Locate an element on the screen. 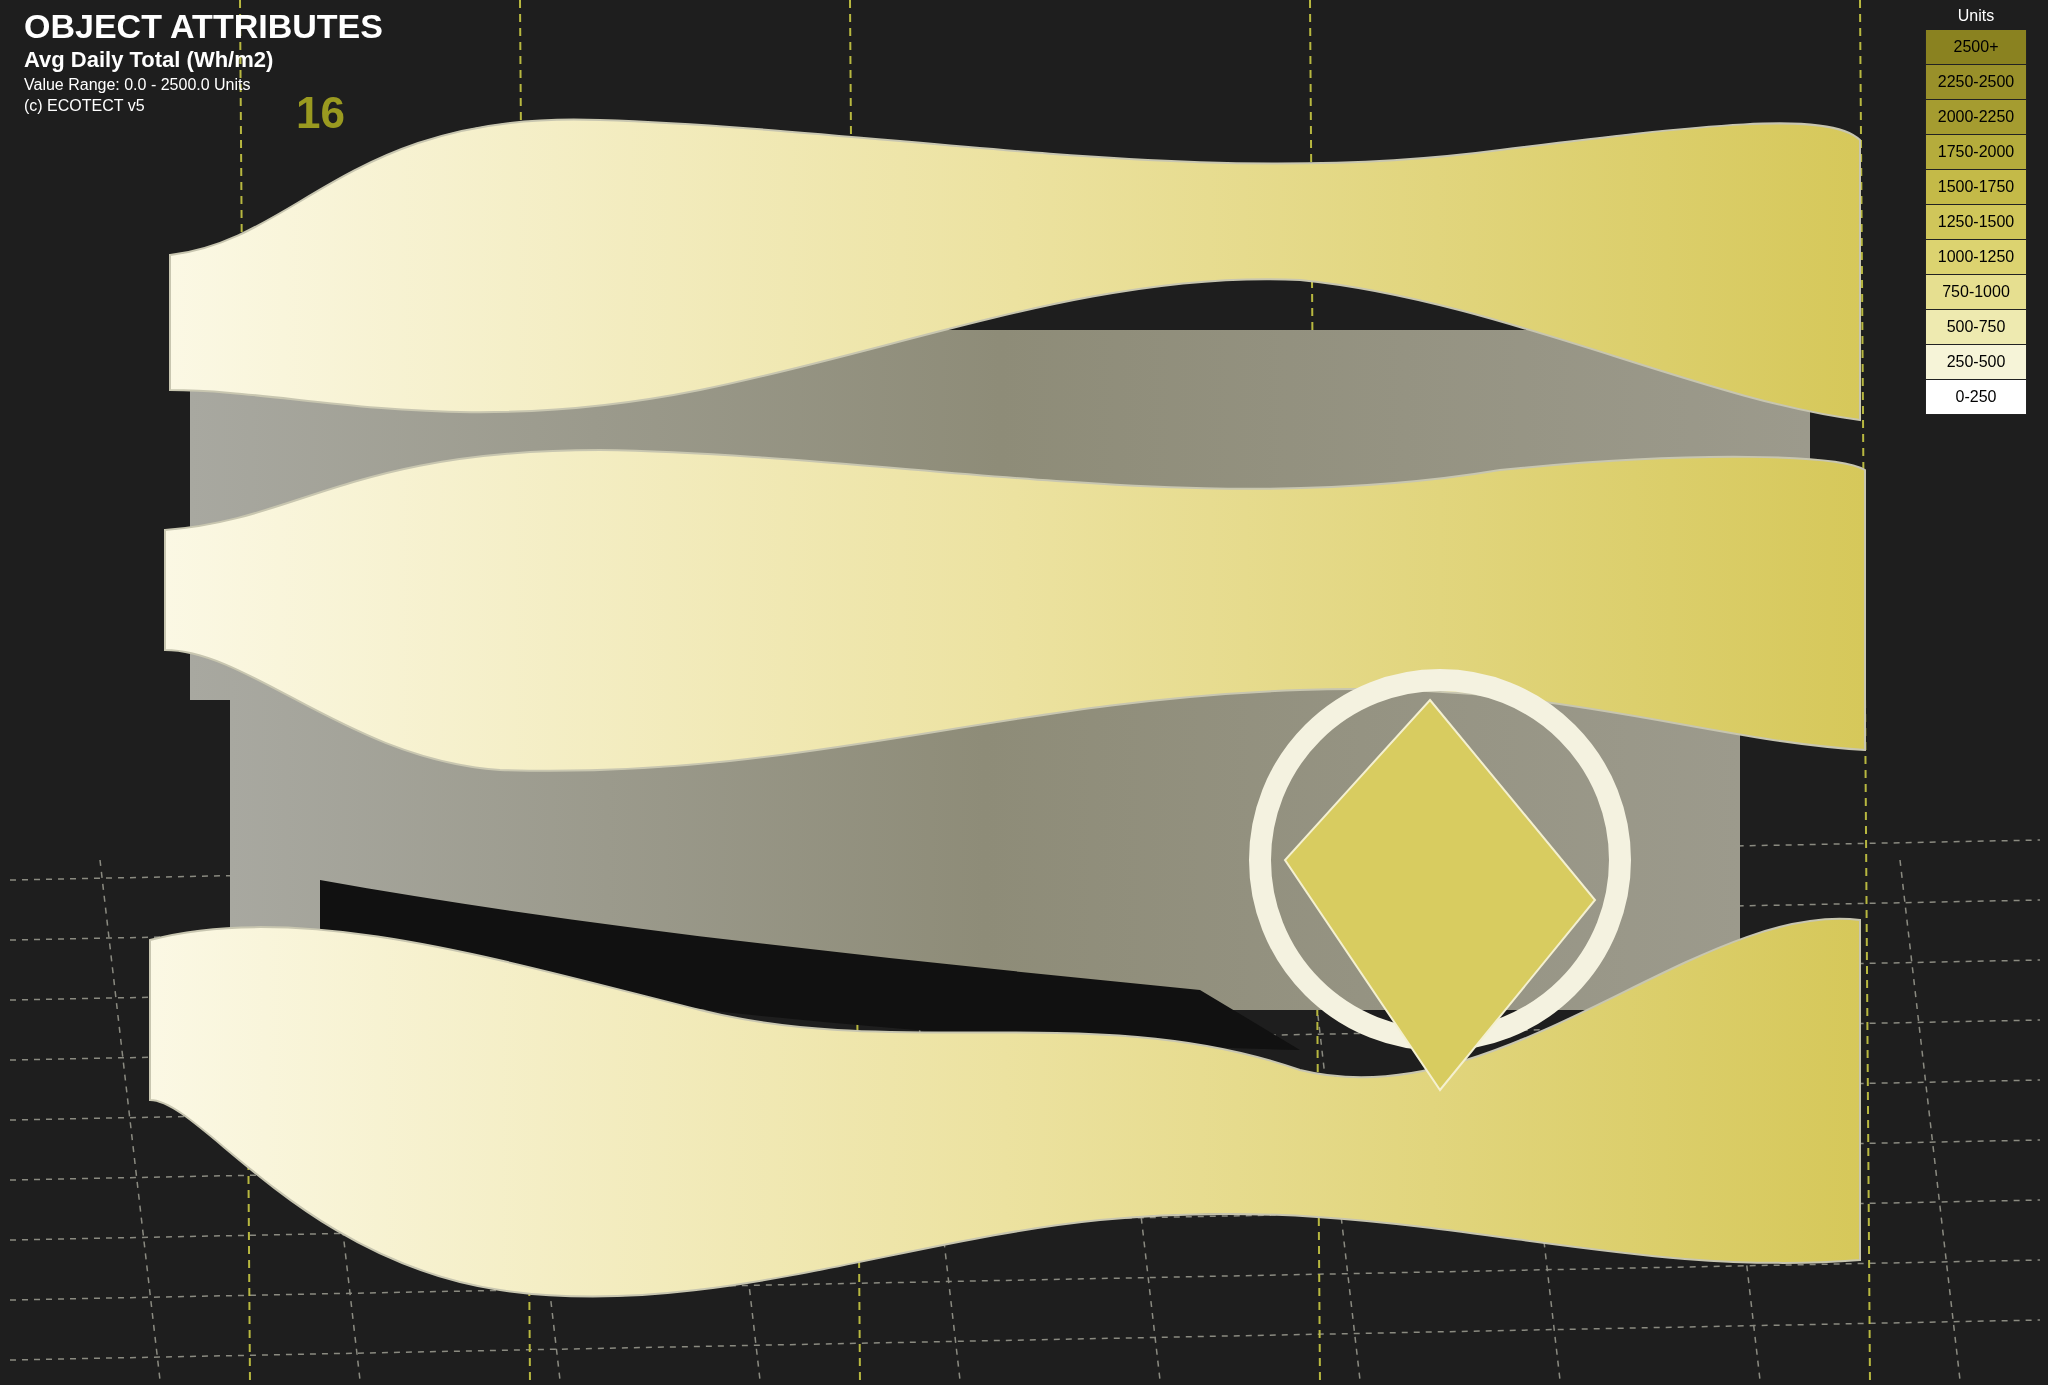 The image size is (2048, 1385). legend-swatch: 1250-1500 is located at coordinates (1976, 222).